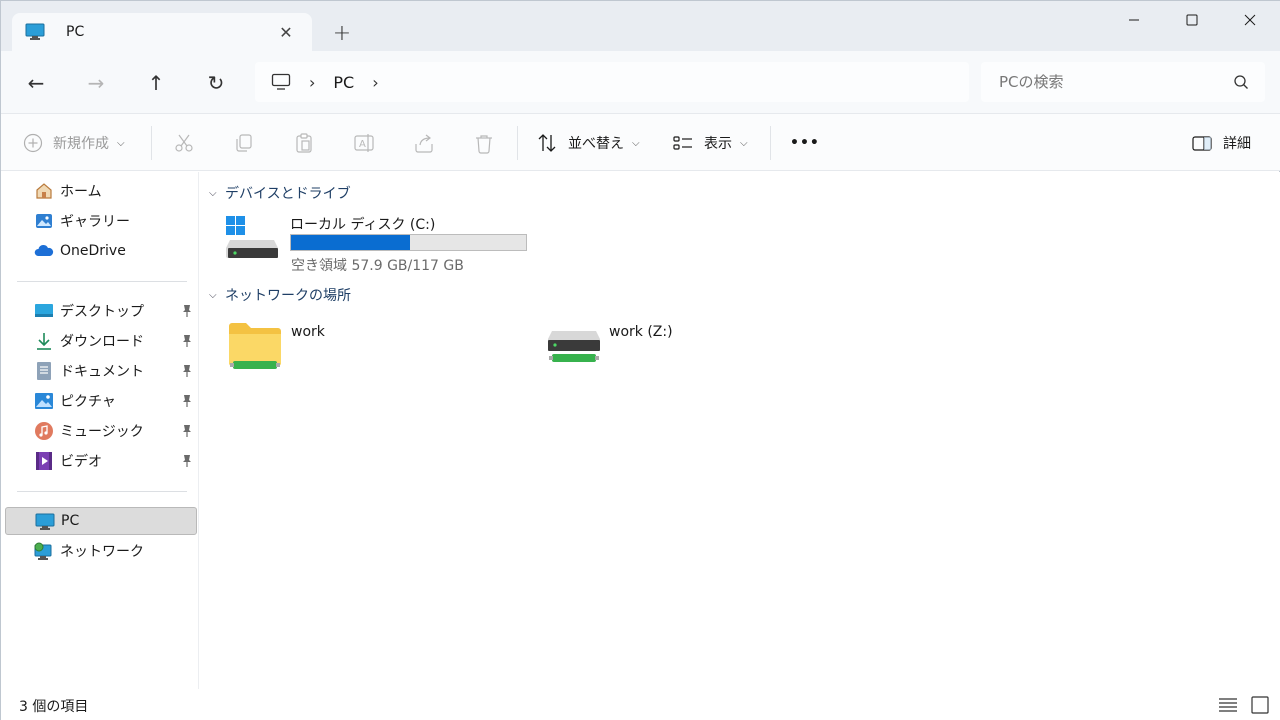 The width and height of the screenshot is (1280, 720). I want to click on drive-item-c: ローカル ディスク (C:) 空き領域 57.9 GB/117 GB, so click(384, 243).